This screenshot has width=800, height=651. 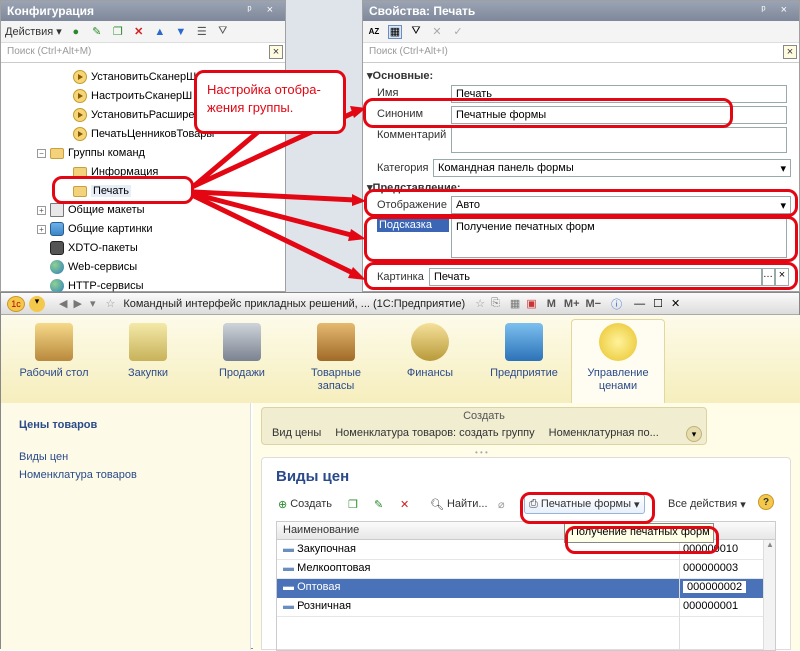 I want to click on table-row: ▬ Розничная 000000001, so click(x=526, y=607).